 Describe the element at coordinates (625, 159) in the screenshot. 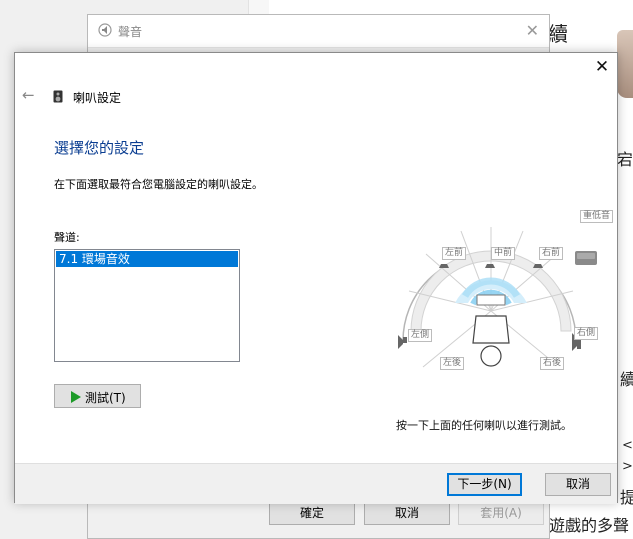

I see `background-text: 宕` at that location.